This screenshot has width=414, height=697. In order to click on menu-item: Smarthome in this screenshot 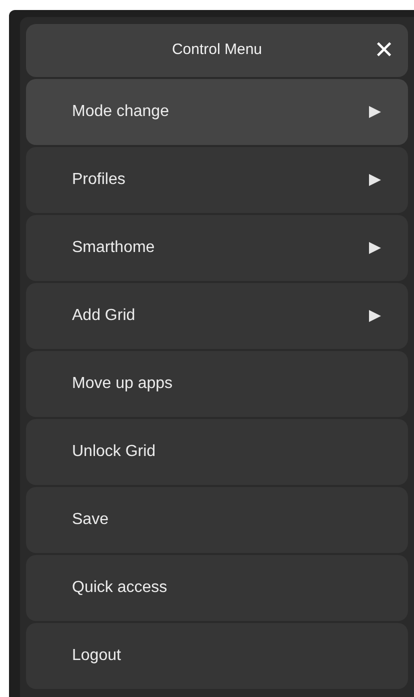, I will do `click(217, 248)`.